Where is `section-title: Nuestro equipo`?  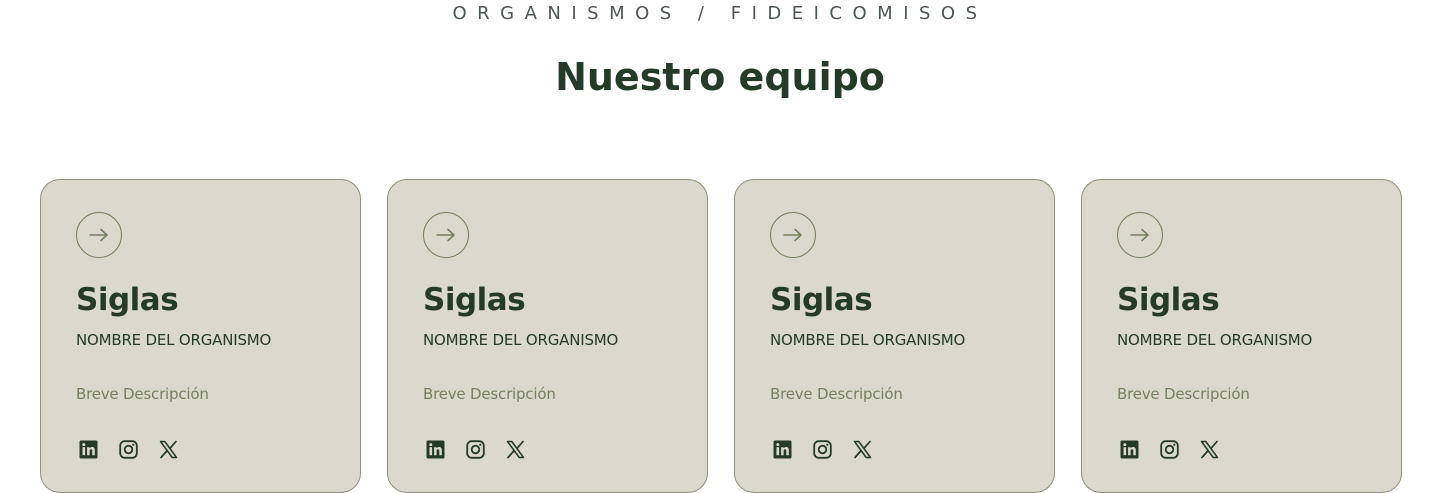 section-title: Nuestro equipo is located at coordinates (720, 77).